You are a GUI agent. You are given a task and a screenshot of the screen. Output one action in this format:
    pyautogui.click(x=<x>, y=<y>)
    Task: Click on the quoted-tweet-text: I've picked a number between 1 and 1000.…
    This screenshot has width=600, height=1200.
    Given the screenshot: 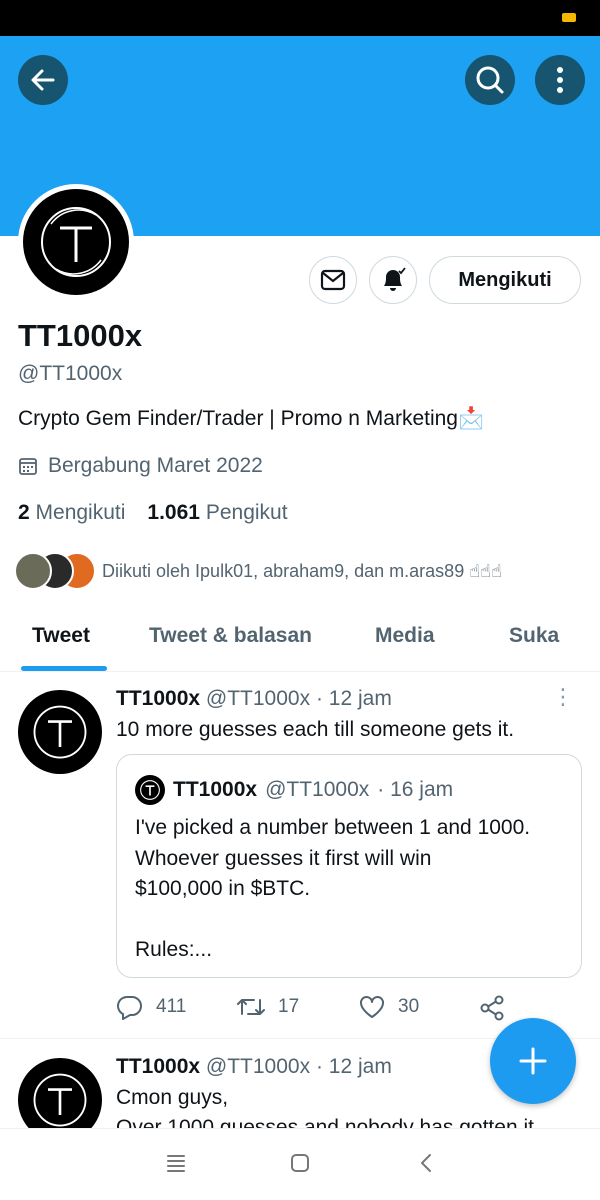 What is the action you would take?
    pyautogui.click(x=333, y=888)
    